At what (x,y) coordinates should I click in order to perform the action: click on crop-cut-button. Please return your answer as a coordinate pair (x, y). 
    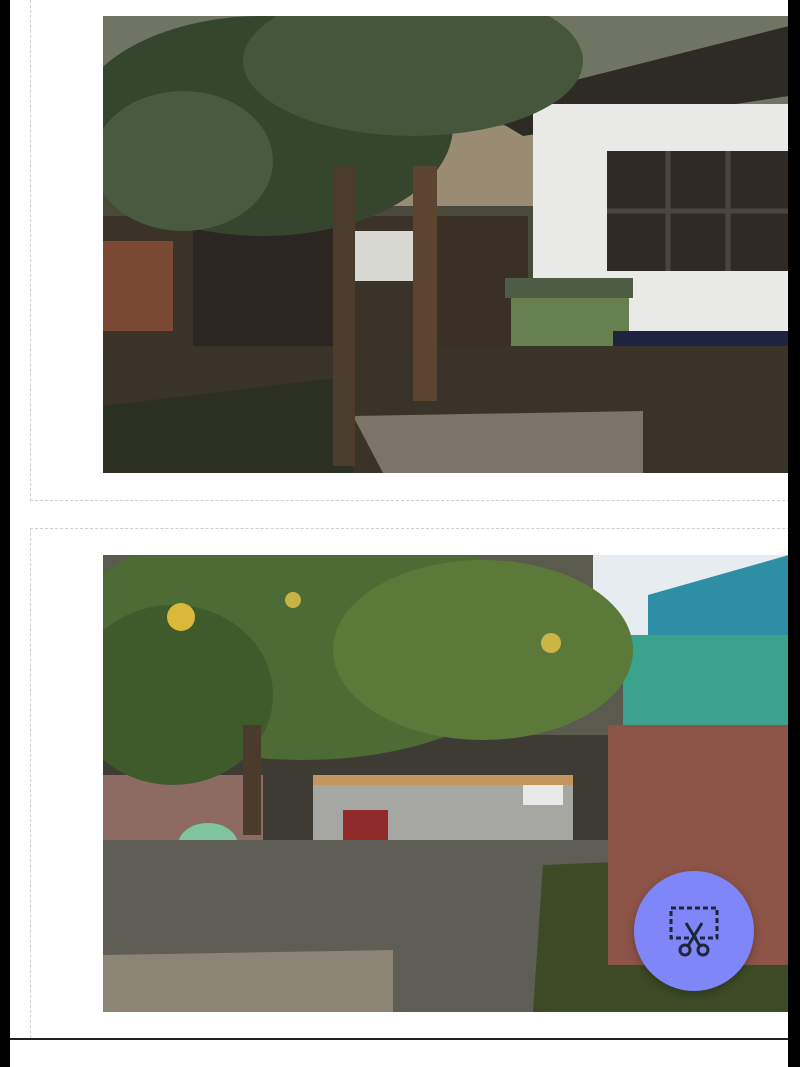
    Looking at the image, I should click on (694, 931).